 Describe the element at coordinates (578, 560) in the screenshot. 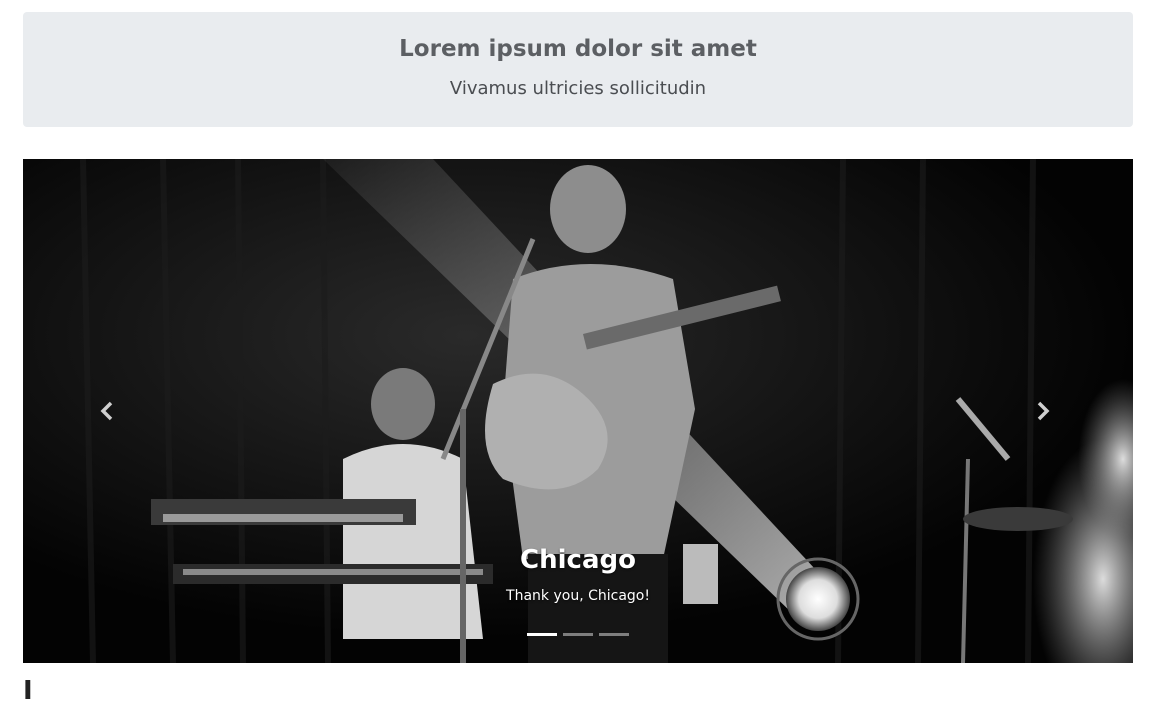

I see `slide-title: Chicago` at that location.